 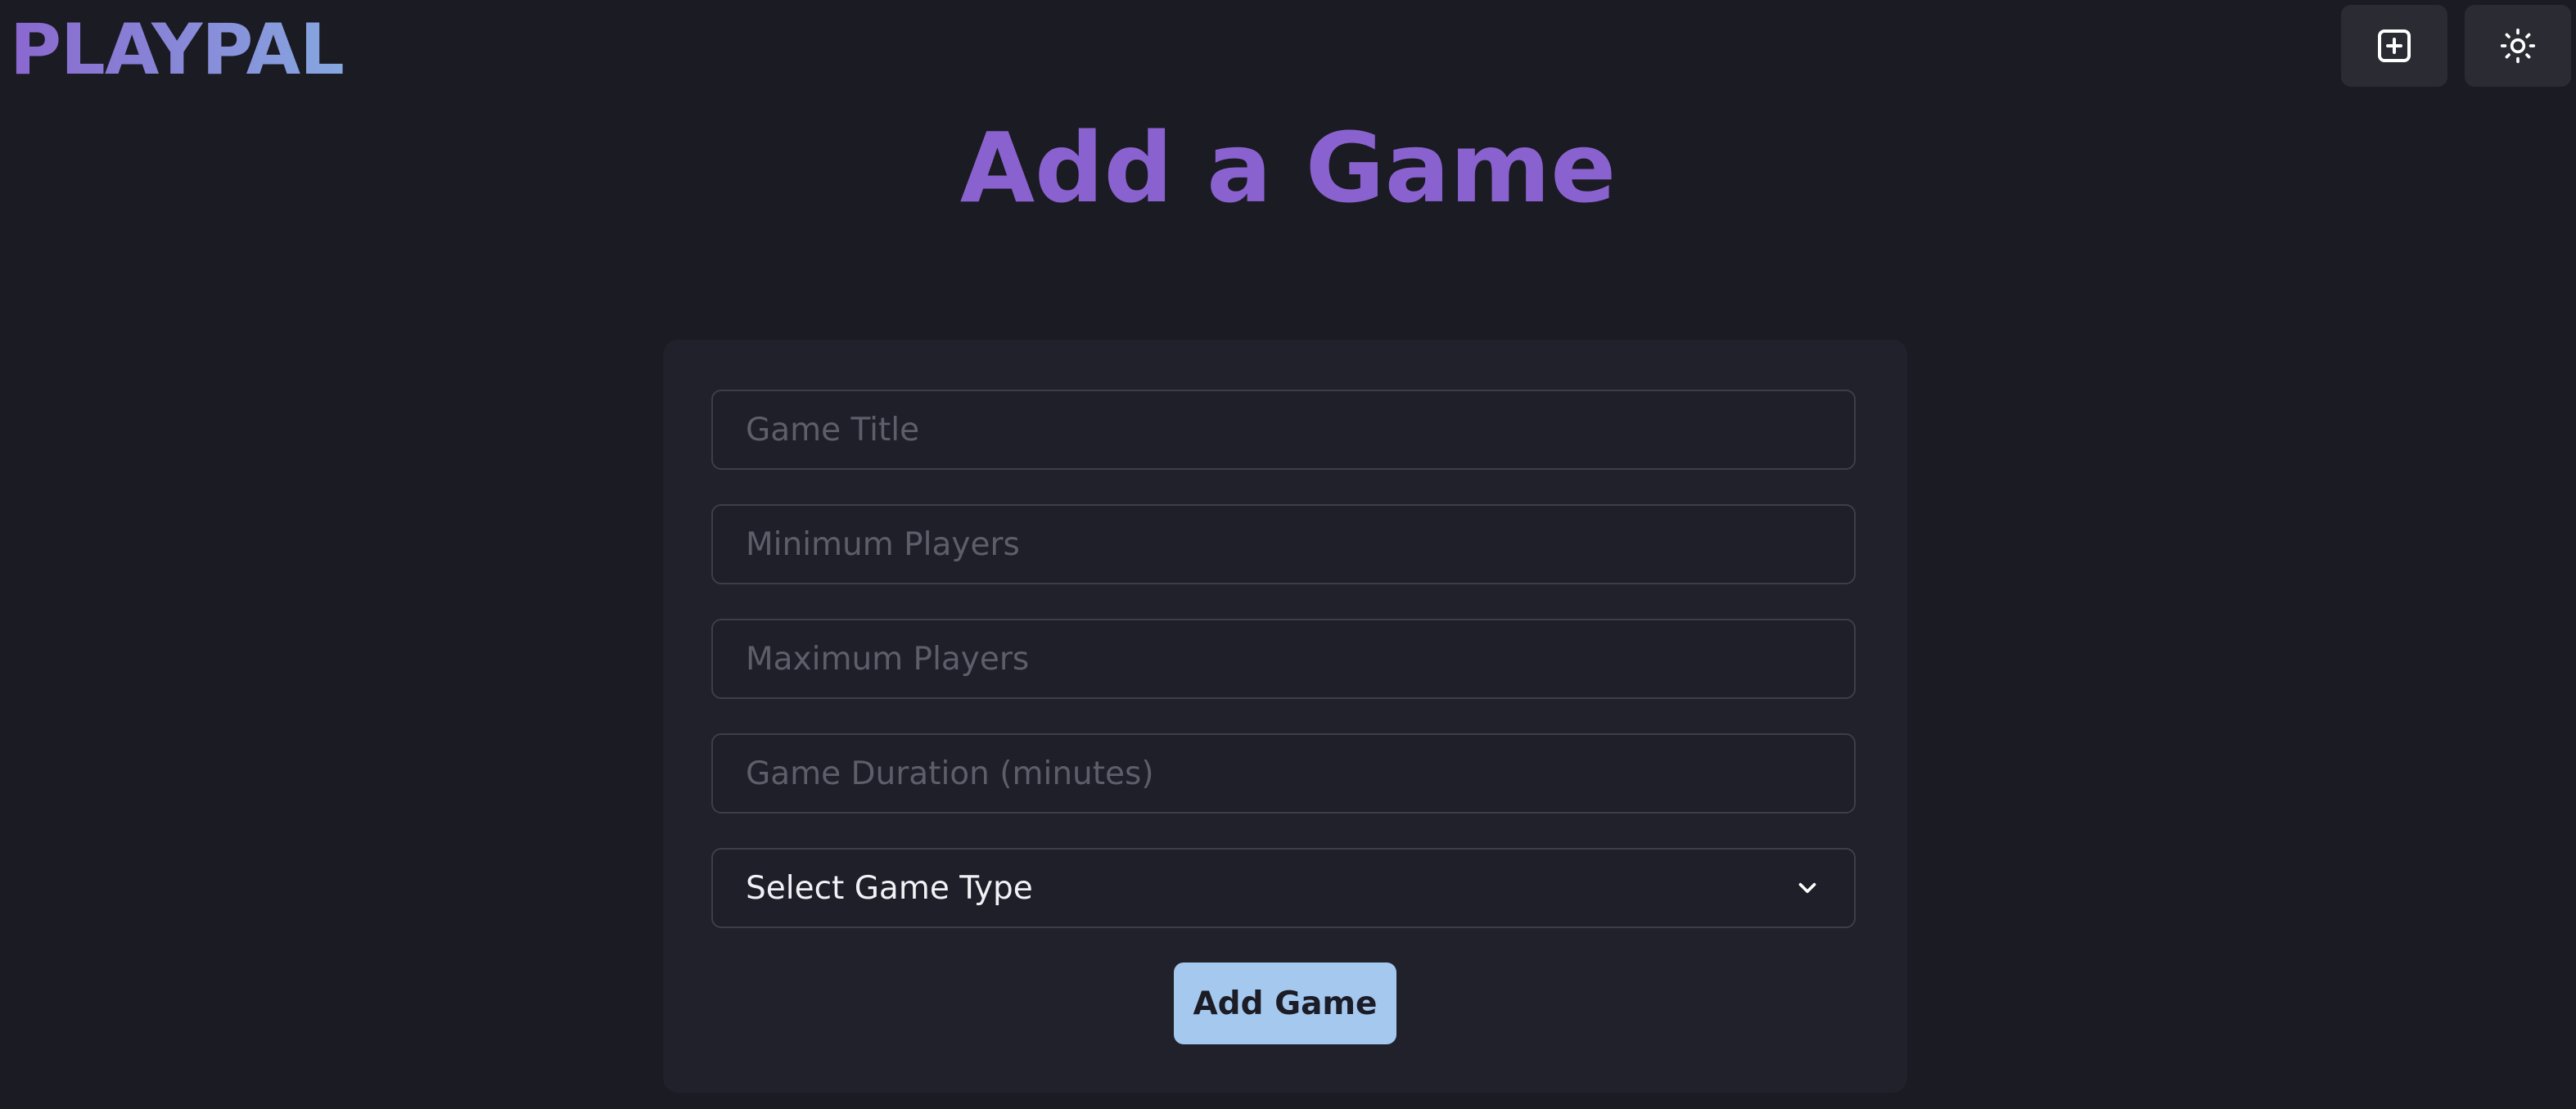 I want to click on page-title: Add a Game, so click(x=1288, y=167).